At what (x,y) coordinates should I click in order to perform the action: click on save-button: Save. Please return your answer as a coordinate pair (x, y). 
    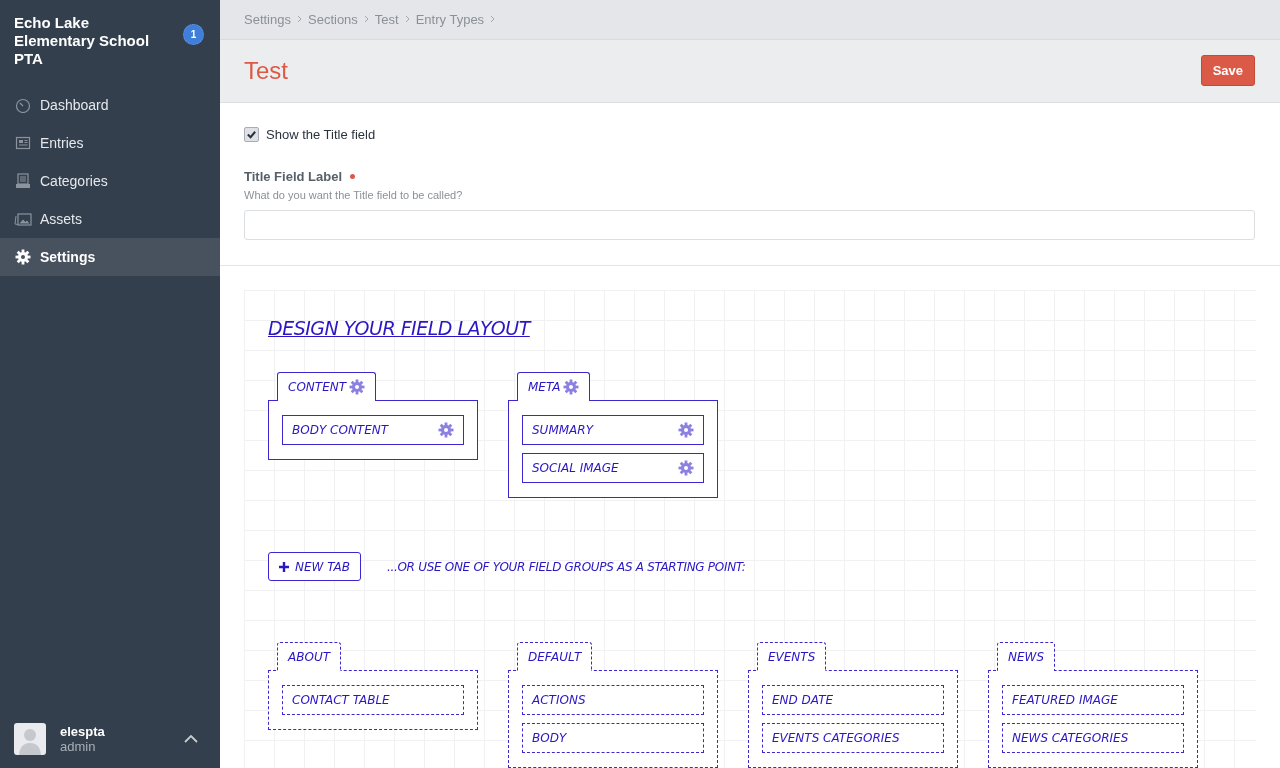
    Looking at the image, I should click on (1227, 71).